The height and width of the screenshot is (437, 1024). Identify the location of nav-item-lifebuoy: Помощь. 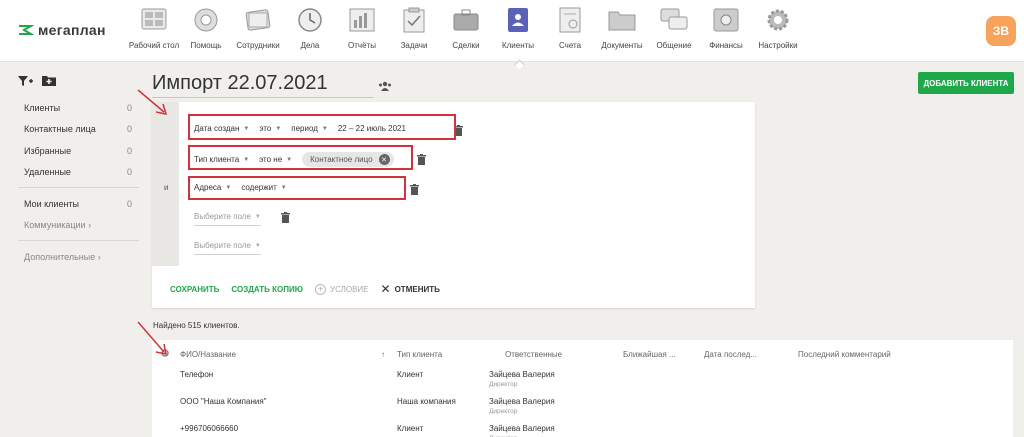
(206, 34).